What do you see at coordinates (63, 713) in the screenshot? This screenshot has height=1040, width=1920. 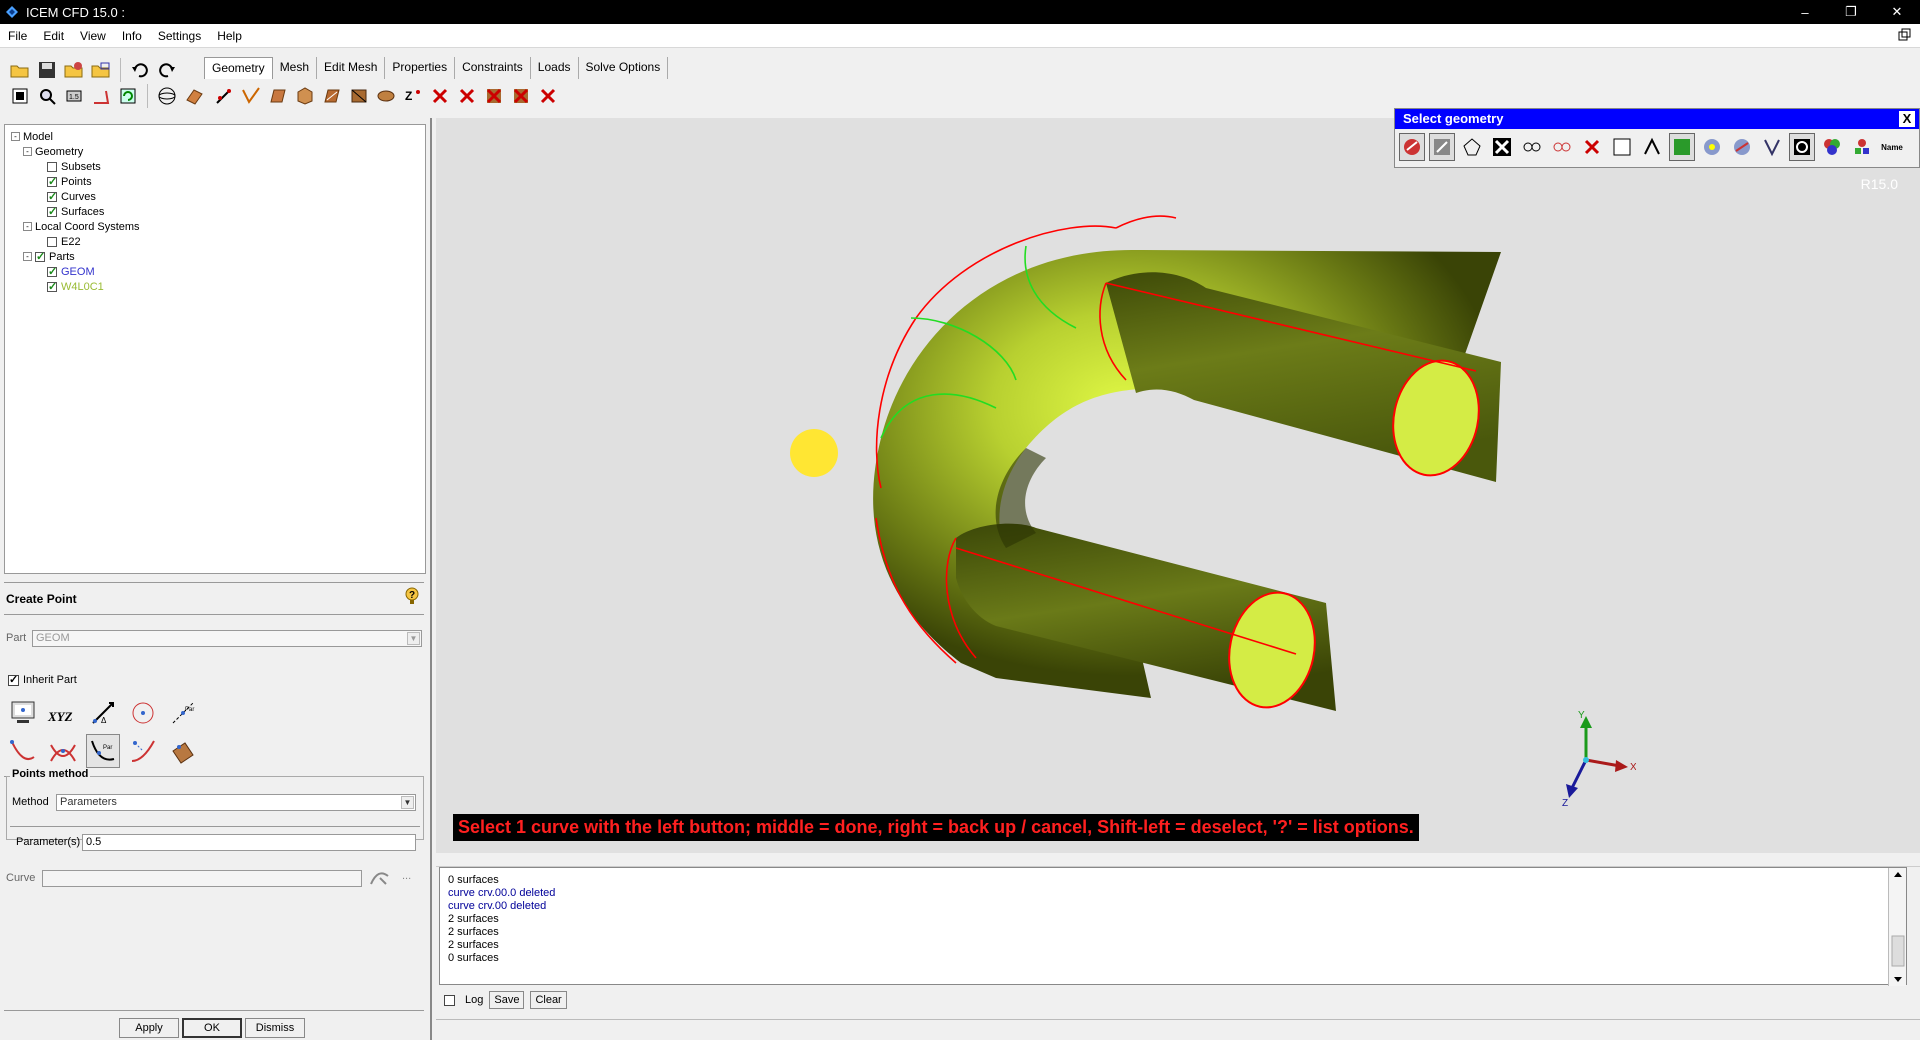 I see `explicit-coordinates-icon: XYZ` at bounding box center [63, 713].